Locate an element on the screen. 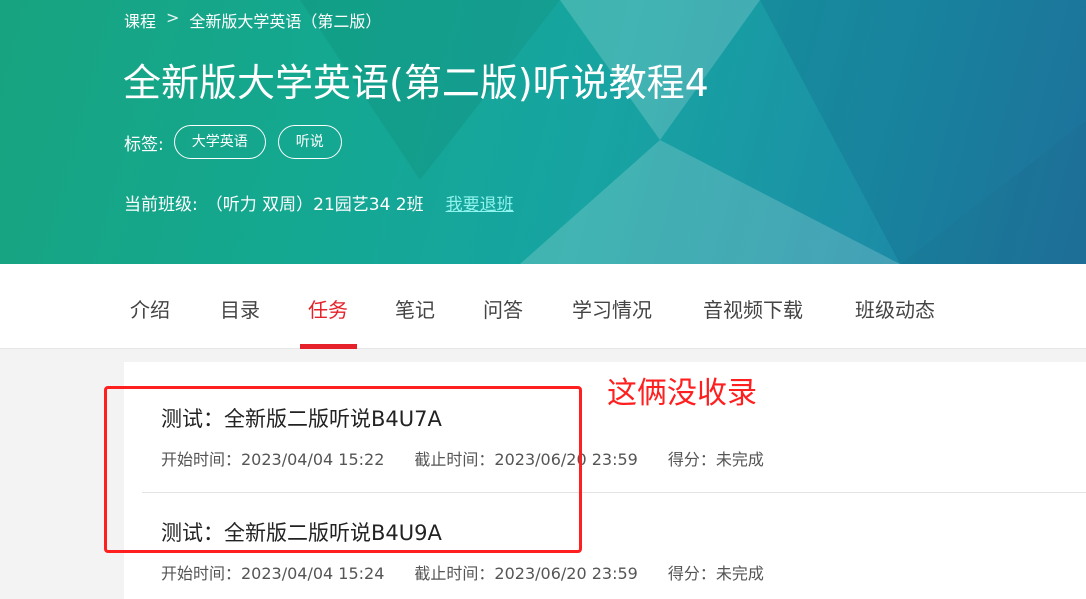 This screenshot has width=1086, height=599. tab-qa: 问答 is located at coordinates (503, 308).